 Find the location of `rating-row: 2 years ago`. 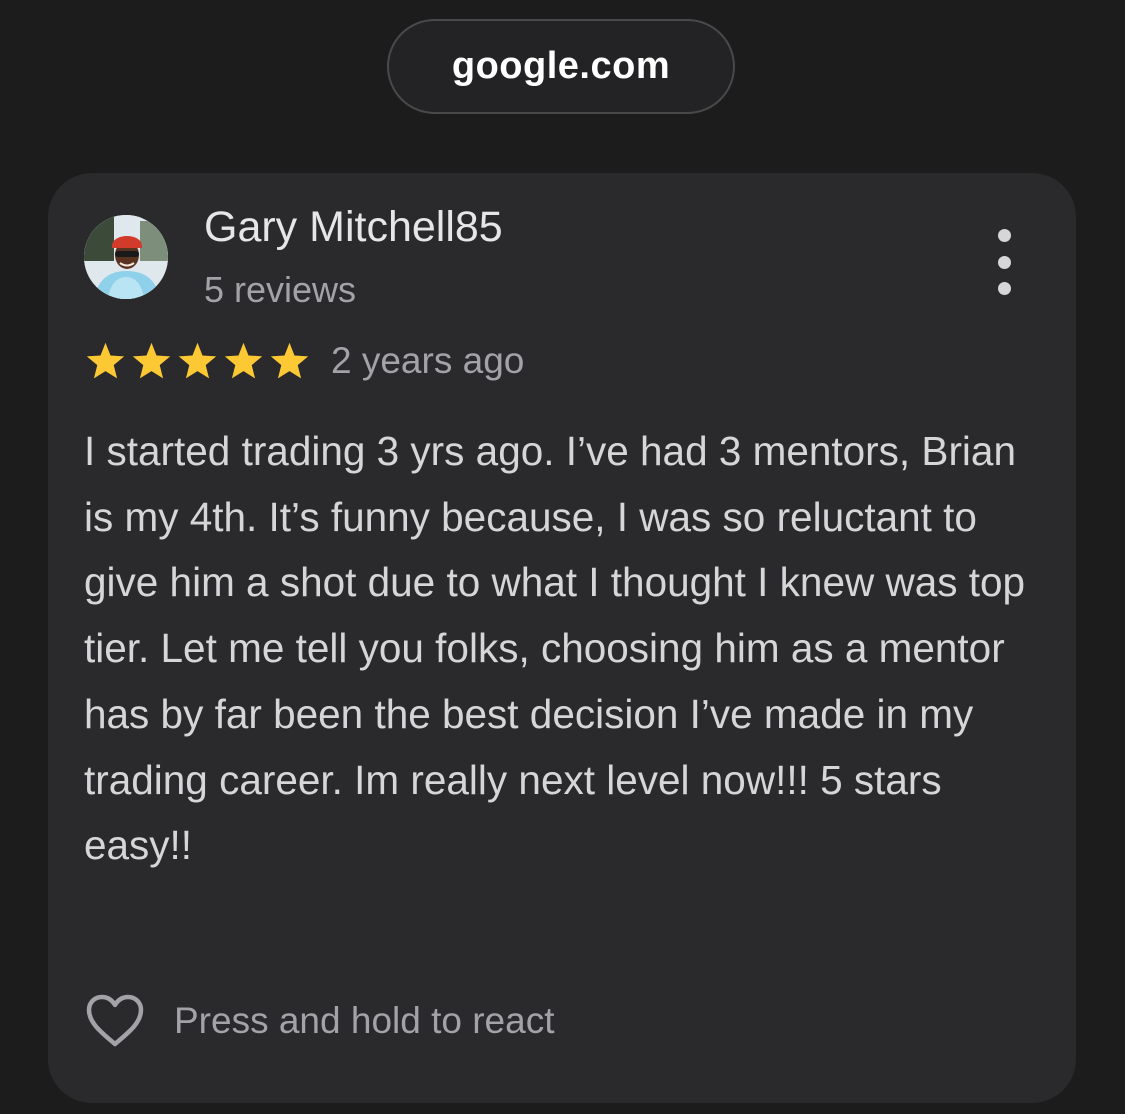

rating-row: 2 years ago is located at coordinates (304, 361).